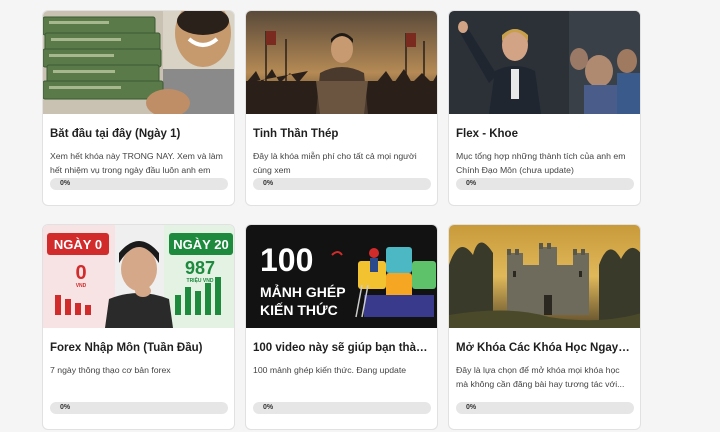  What do you see at coordinates (303, 292) in the screenshot?
I see `thumb-line1: MẢNH GHÉP` at bounding box center [303, 292].